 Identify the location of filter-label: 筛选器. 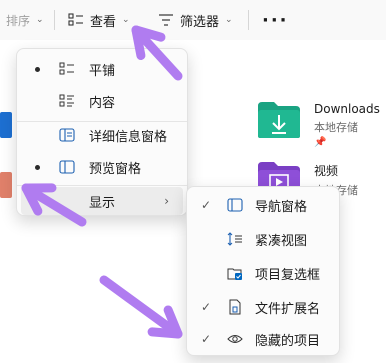
(200, 22).